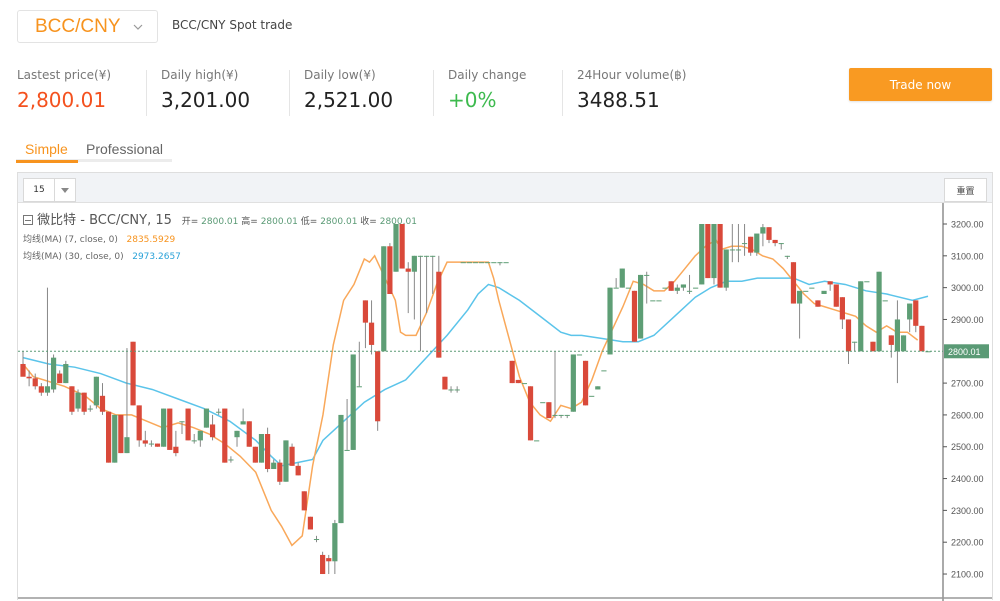 The width and height of the screenshot is (1000, 601). I want to click on reset-button: 重置, so click(965, 190).